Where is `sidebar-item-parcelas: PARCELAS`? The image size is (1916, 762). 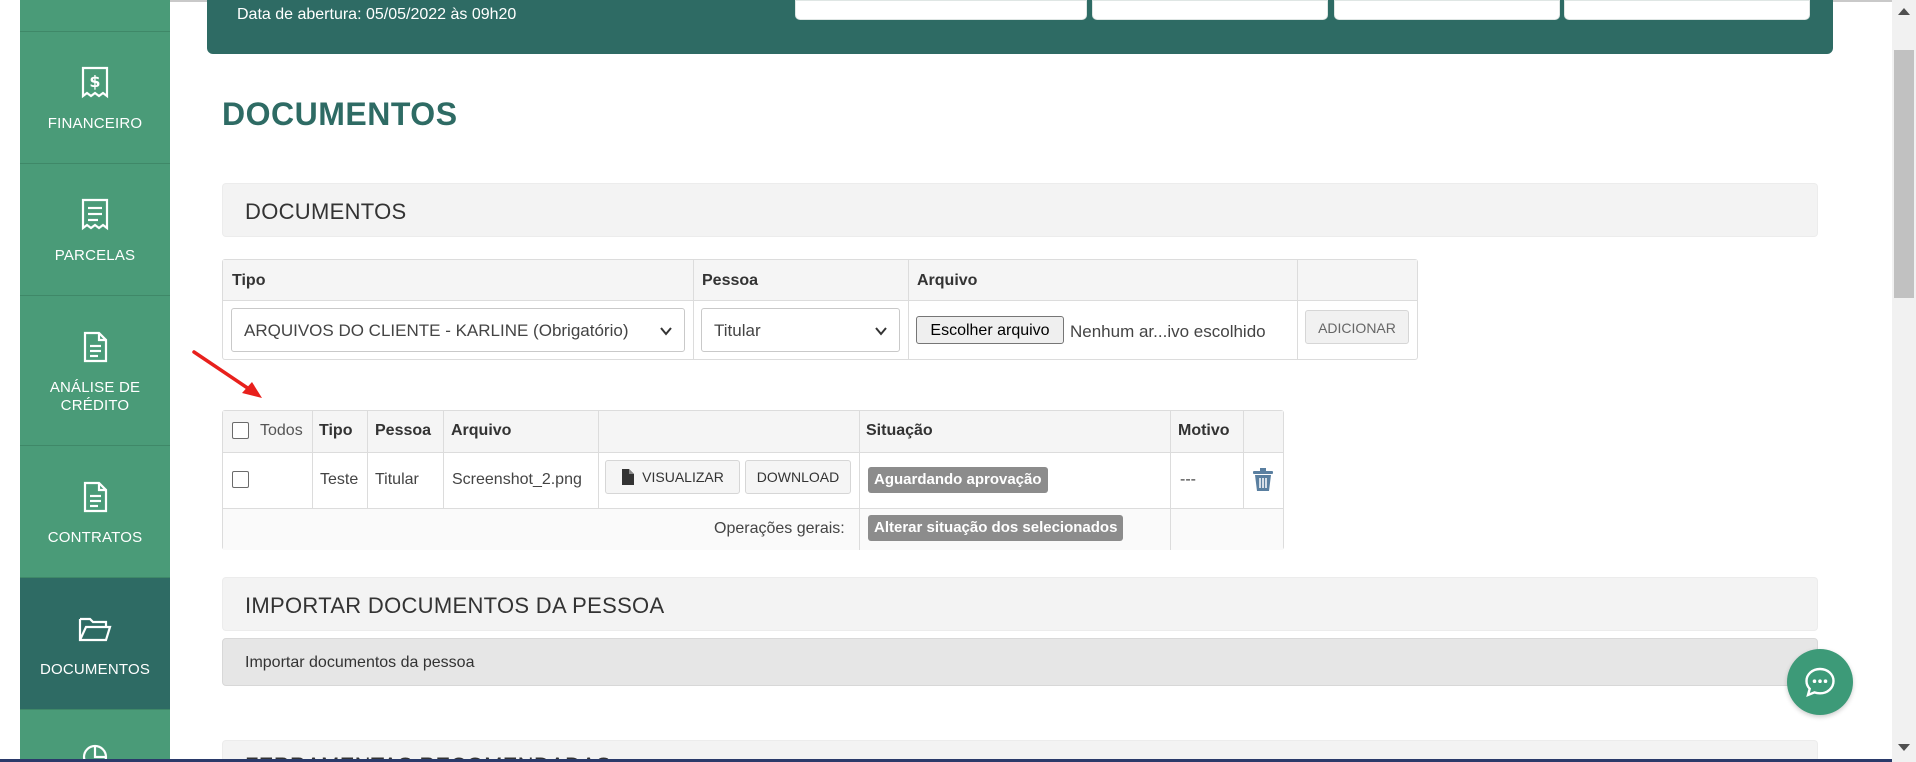
sidebar-item-parcelas: PARCELAS is located at coordinates (95, 229).